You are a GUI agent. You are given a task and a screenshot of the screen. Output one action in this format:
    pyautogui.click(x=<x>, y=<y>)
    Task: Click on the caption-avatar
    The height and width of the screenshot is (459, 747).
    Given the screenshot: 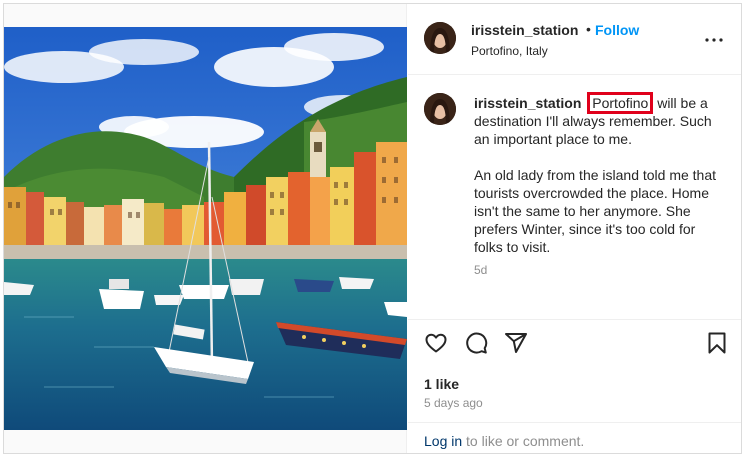 What is the action you would take?
    pyautogui.click(x=440, y=109)
    